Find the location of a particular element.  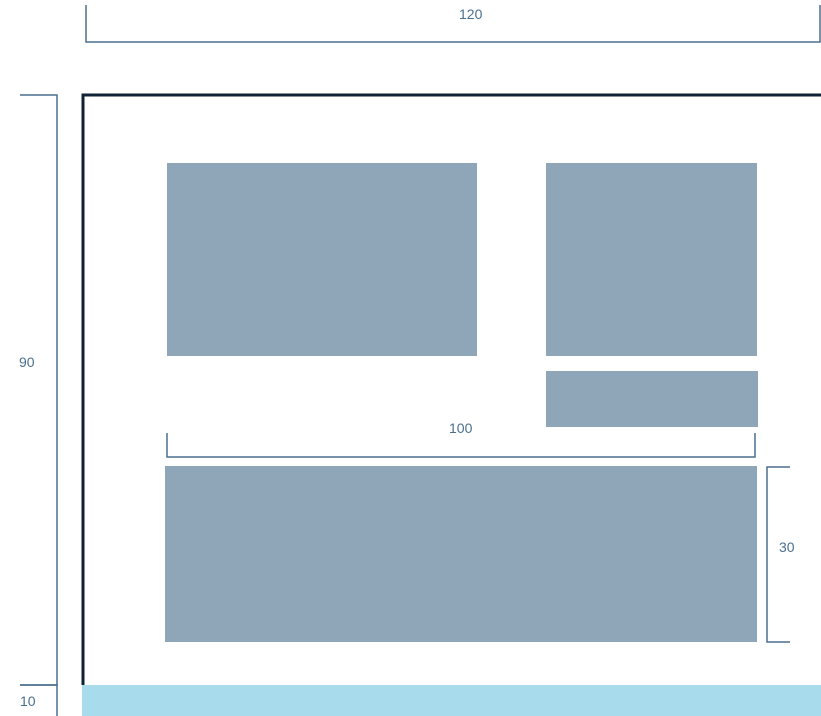

top-width-label: 120 is located at coordinates (471, 14).